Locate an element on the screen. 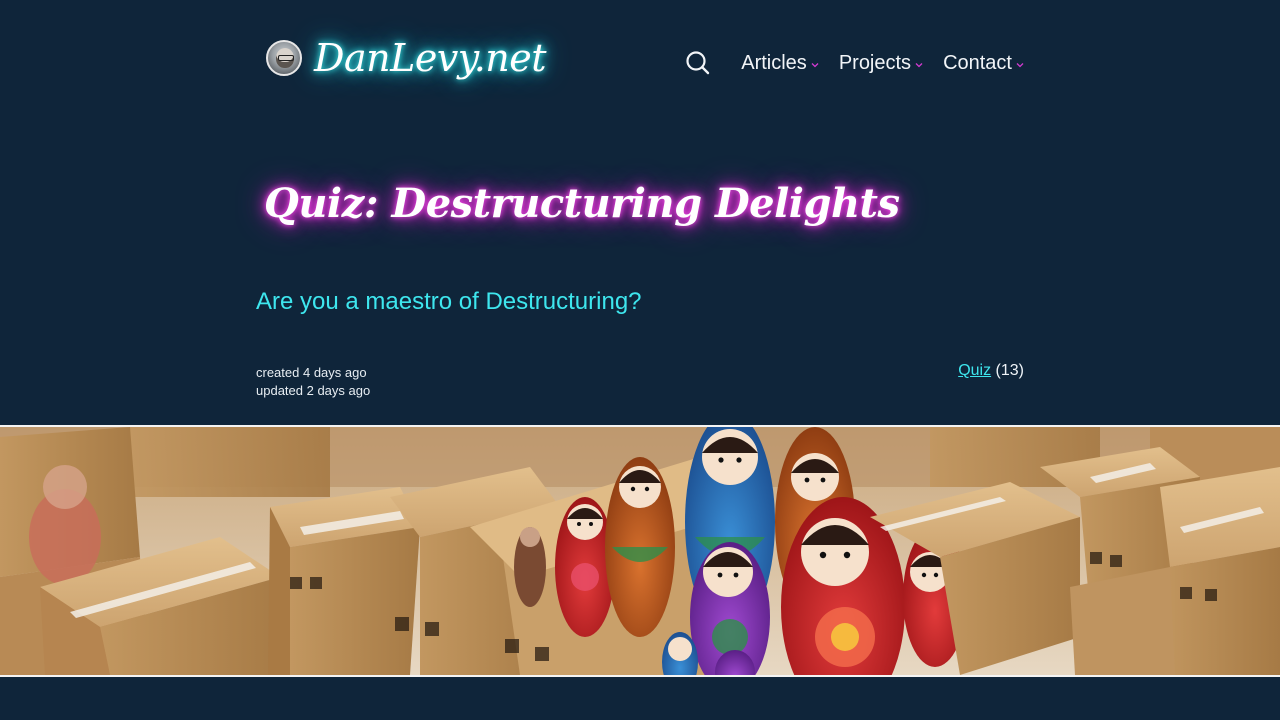 This screenshot has height=720, width=1280. nav-articles: Articles is located at coordinates (780, 63).